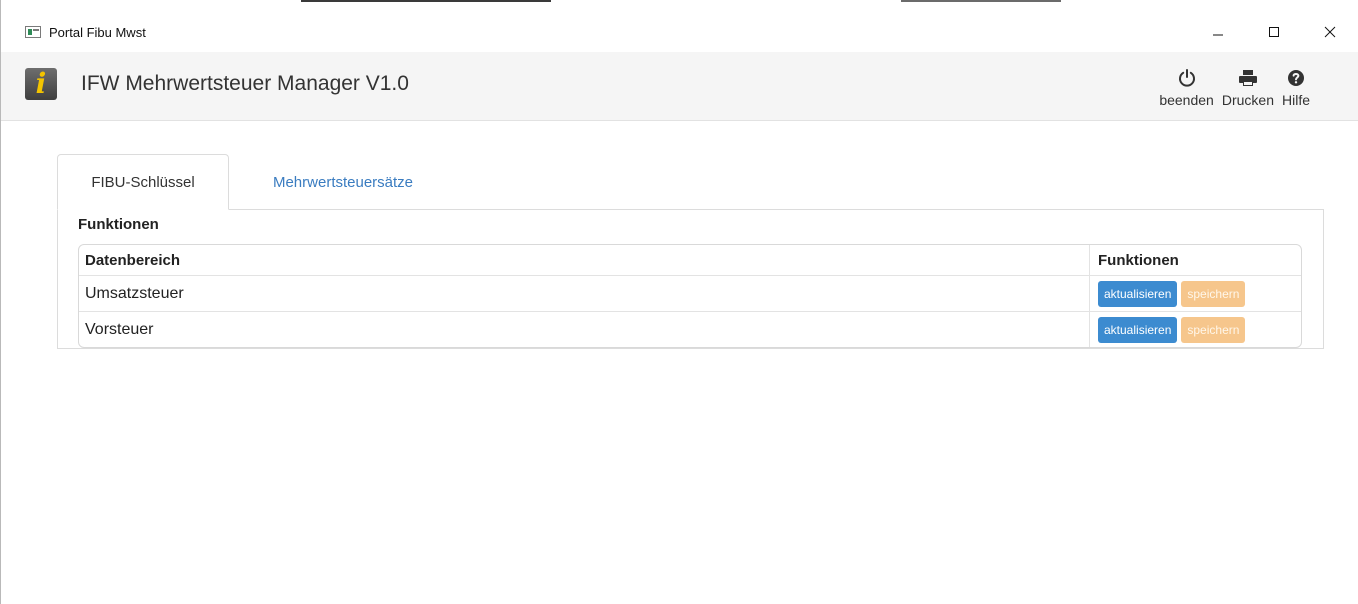 This screenshot has height=604, width=1358. I want to click on section-title: Funktionen, so click(118, 224).